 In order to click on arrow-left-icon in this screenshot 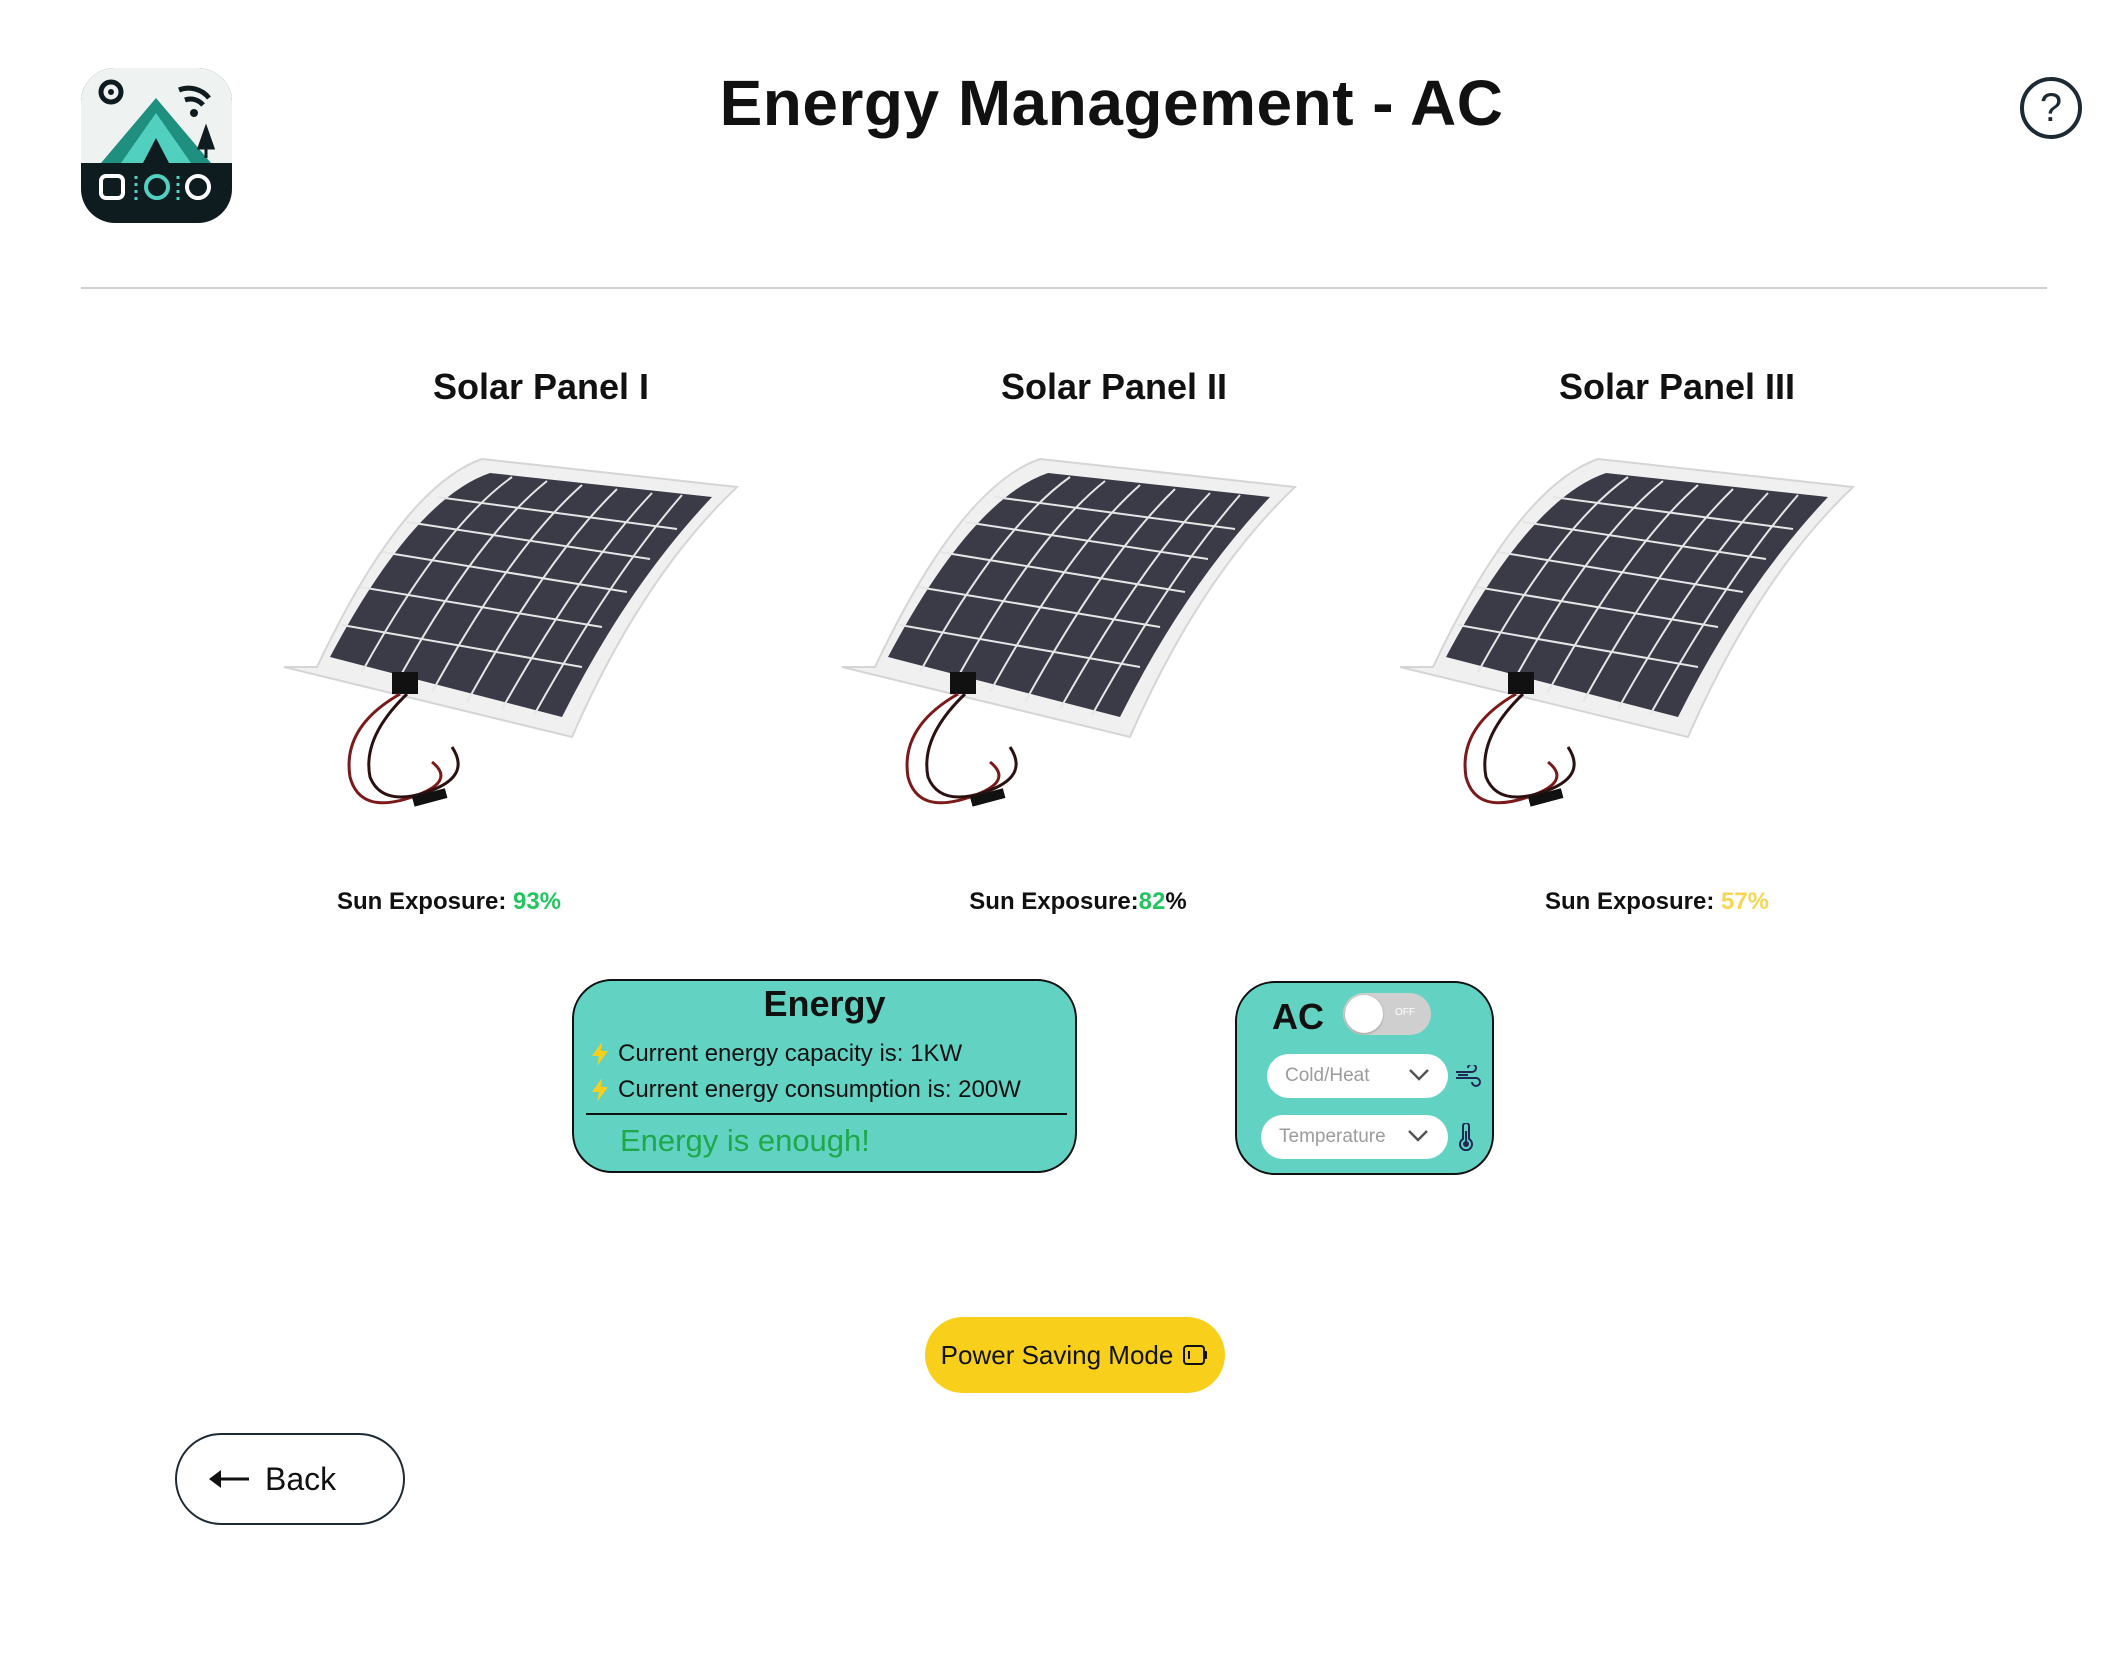, I will do `click(229, 1479)`.